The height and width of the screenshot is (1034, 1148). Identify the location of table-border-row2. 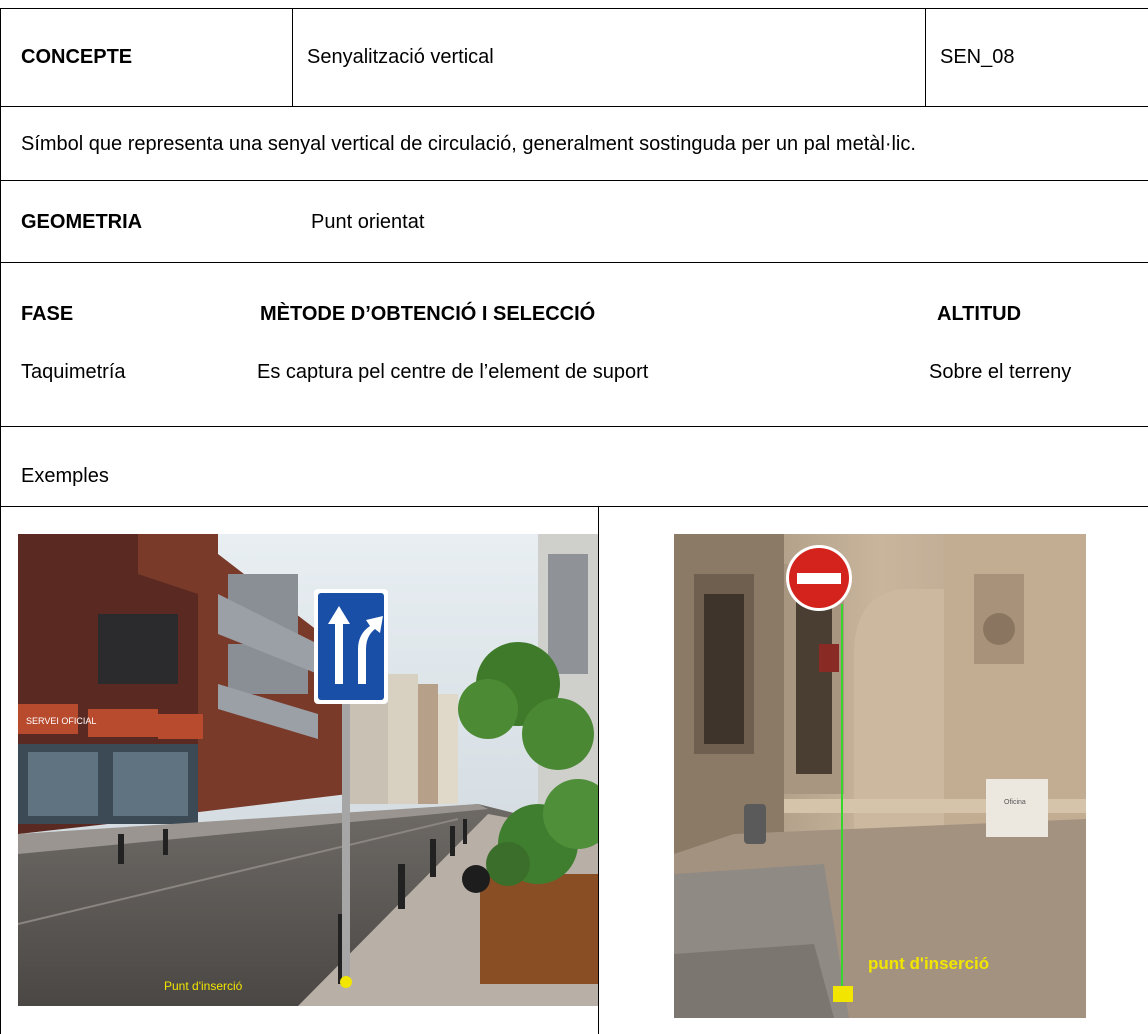
(574, 180).